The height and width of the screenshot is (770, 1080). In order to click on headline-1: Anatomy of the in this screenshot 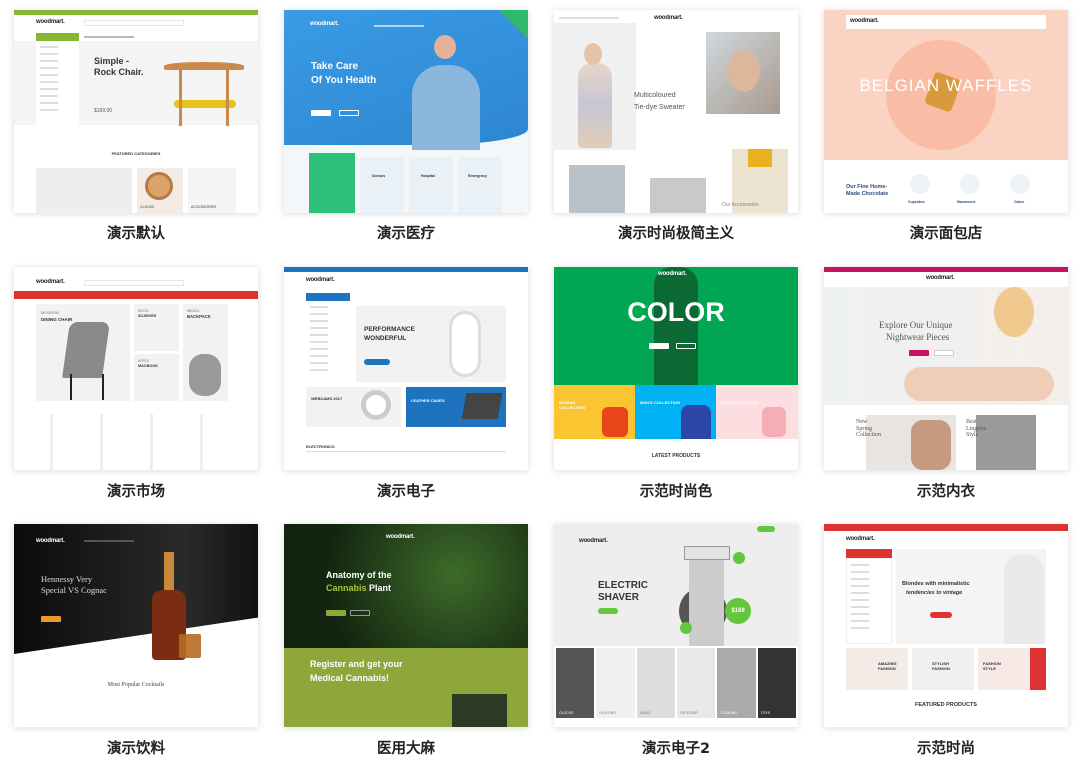, I will do `click(359, 575)`.